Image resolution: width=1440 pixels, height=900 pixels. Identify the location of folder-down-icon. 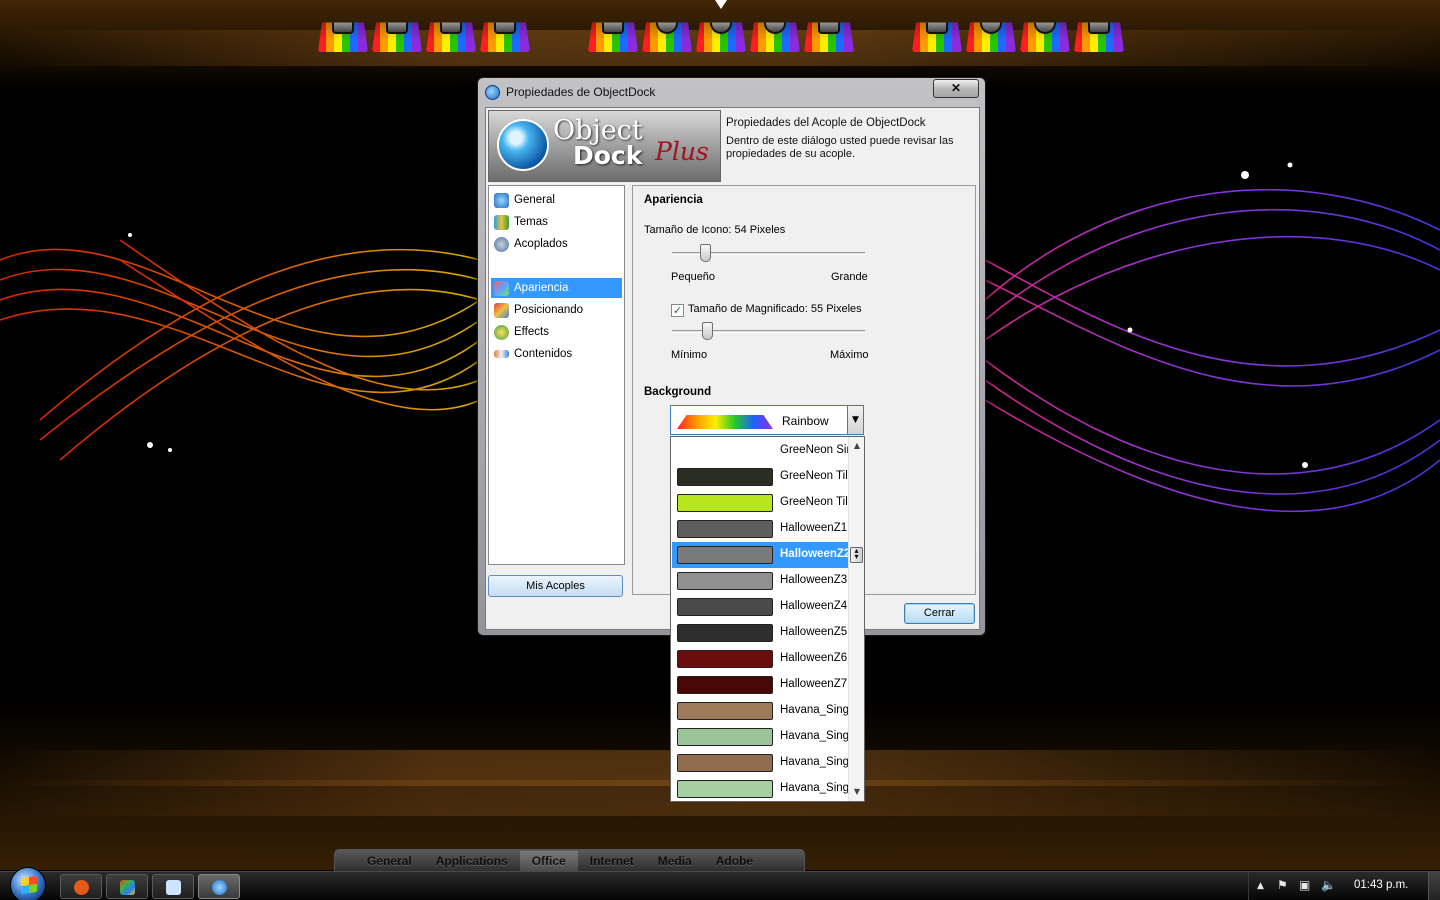
(505, 37).